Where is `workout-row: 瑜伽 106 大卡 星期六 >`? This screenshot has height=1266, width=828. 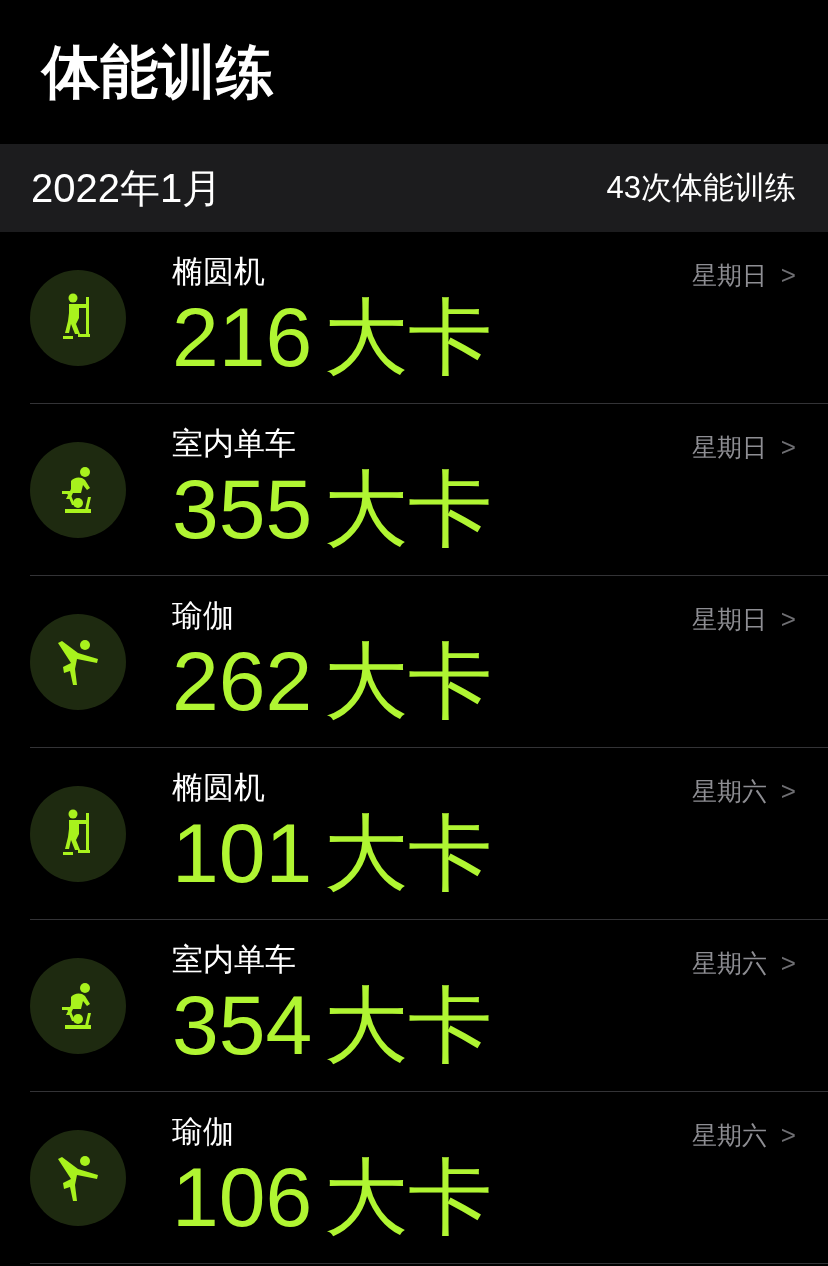 workout-row: 瑜伽 106 大卡 星期六 > is located at coordinates (429, 1178).